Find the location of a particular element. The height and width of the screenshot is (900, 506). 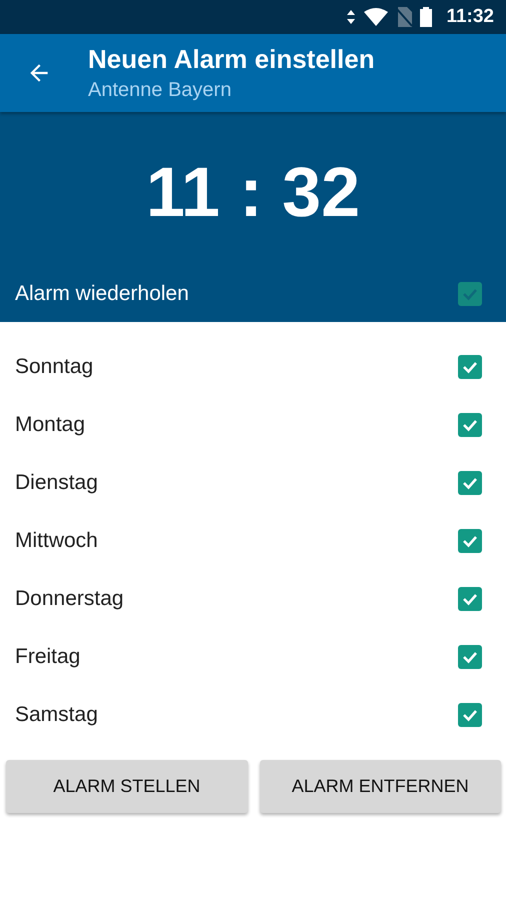

remove-alarm-button: ALARM ENTFERNEN is located at coordinates (380, 786).